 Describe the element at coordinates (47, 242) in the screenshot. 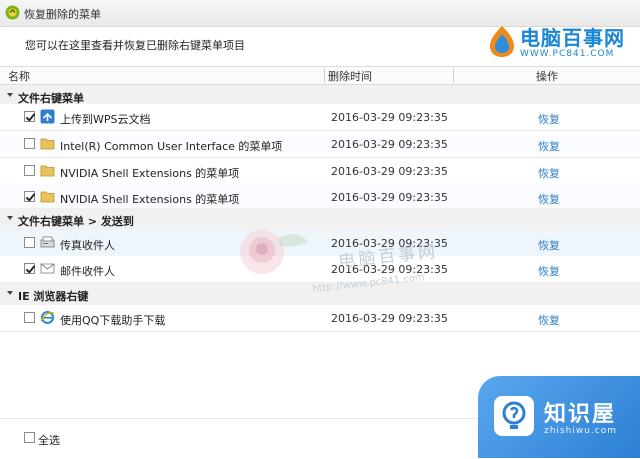

I see `fax-icon` at that location.